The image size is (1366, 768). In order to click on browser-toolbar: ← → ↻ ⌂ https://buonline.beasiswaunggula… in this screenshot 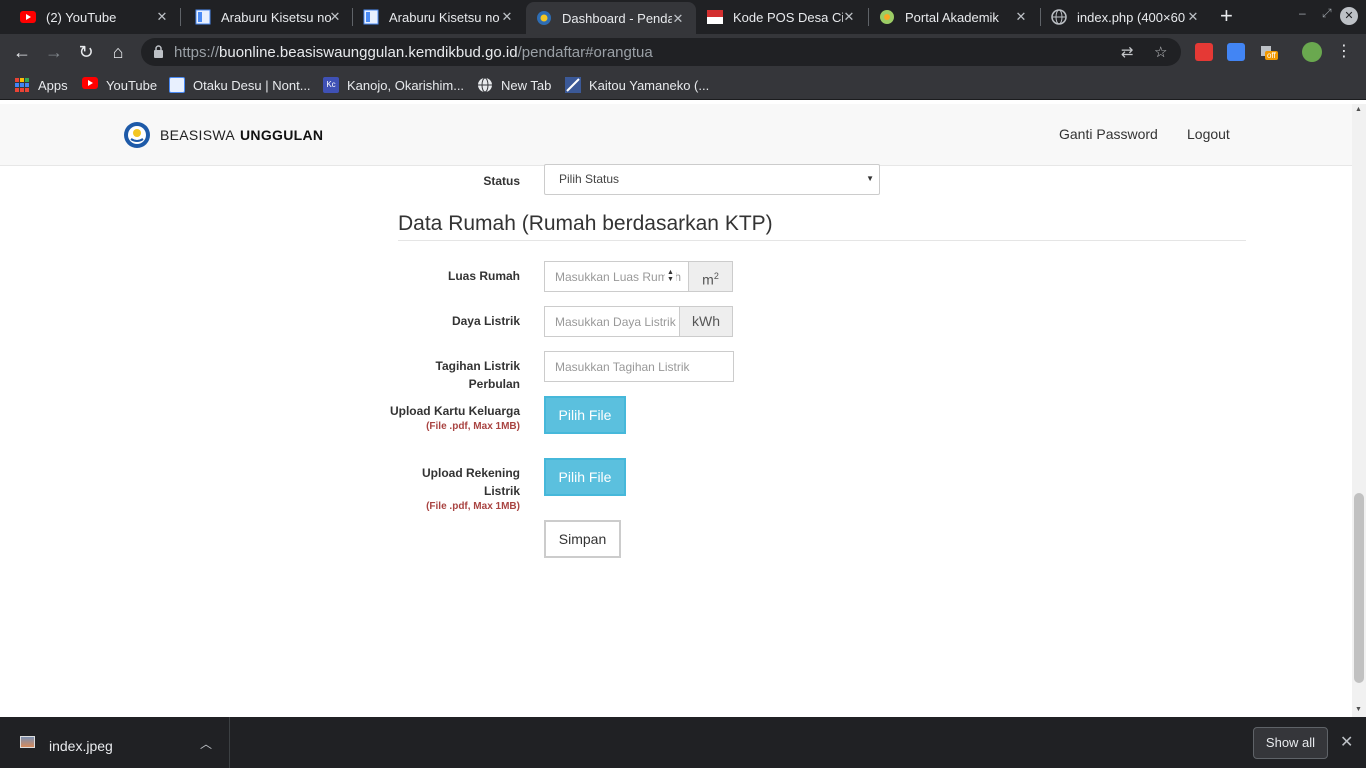, I will do `click(683, 52)`.